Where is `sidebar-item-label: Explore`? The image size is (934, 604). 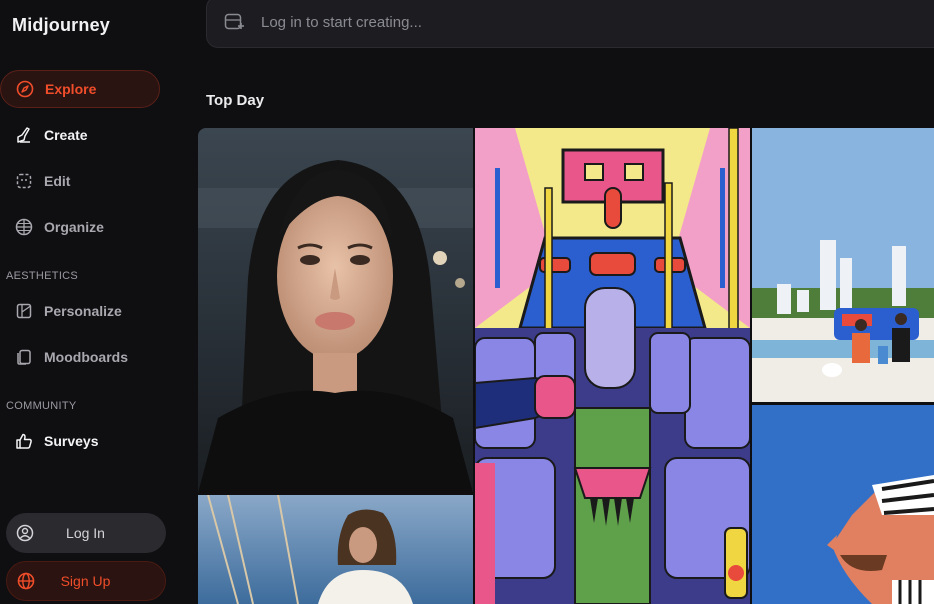
sidebar-item-label: Explore is located at coordinates (71, 89).